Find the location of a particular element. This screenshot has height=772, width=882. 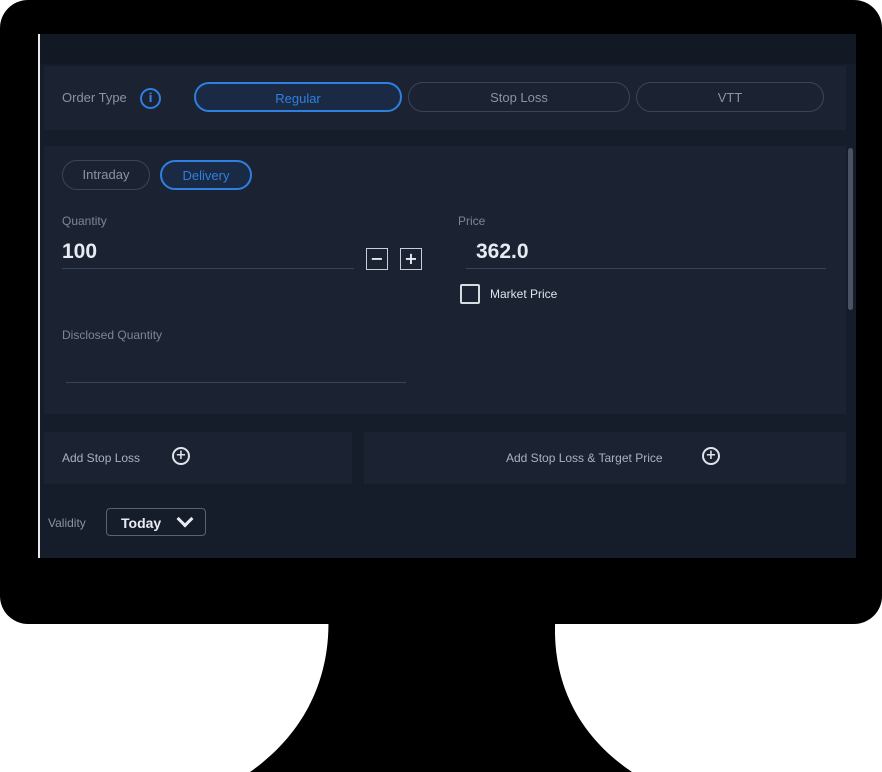

scrollbar is located at coordinates (850, 229).